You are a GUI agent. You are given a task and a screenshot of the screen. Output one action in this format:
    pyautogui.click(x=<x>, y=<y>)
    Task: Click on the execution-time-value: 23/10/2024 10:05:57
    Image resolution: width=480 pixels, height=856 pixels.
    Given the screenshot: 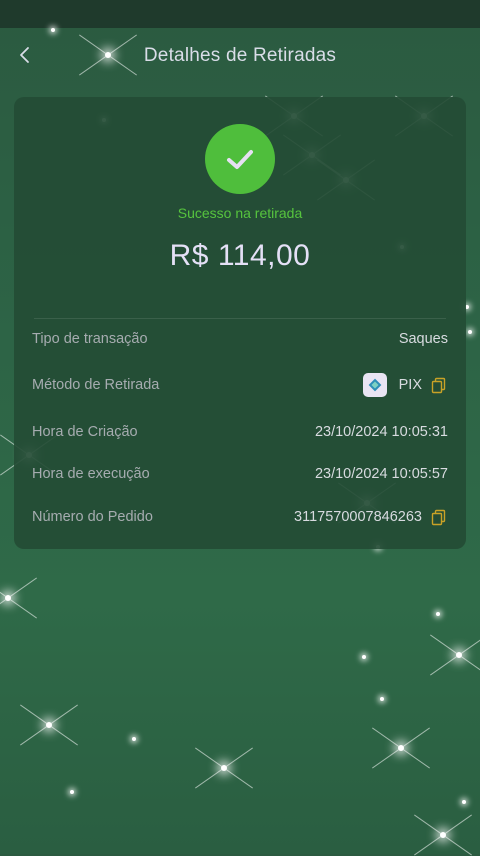 What is the action you would take?
    pyautogui.click(x=381, y=474)
    